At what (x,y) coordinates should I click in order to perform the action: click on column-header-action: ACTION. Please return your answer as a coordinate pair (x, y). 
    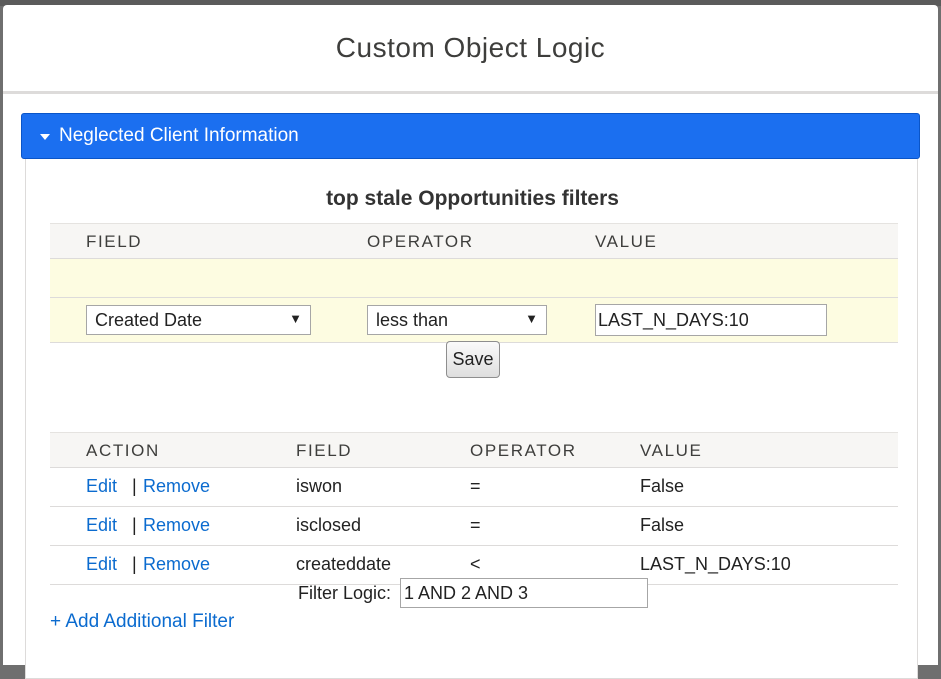
    Looking at the image, I should click on (123, 450).